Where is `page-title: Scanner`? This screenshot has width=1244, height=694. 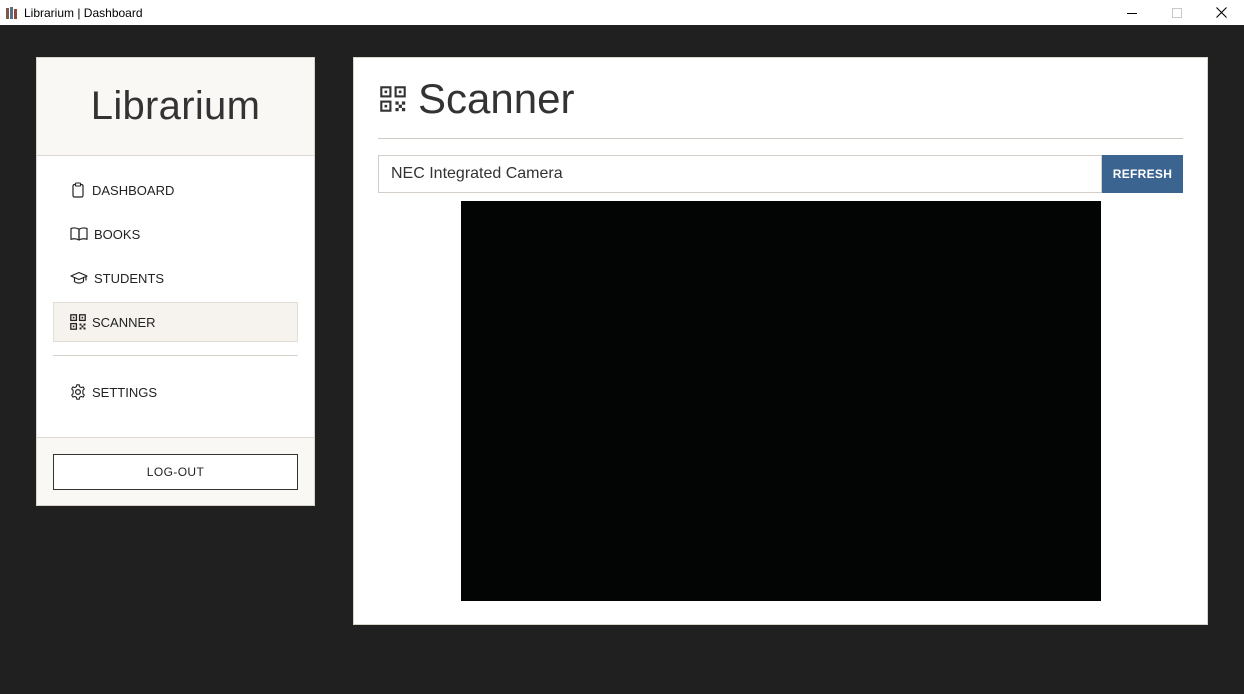
page-title: Scanner is located at coordinates (496, 98).